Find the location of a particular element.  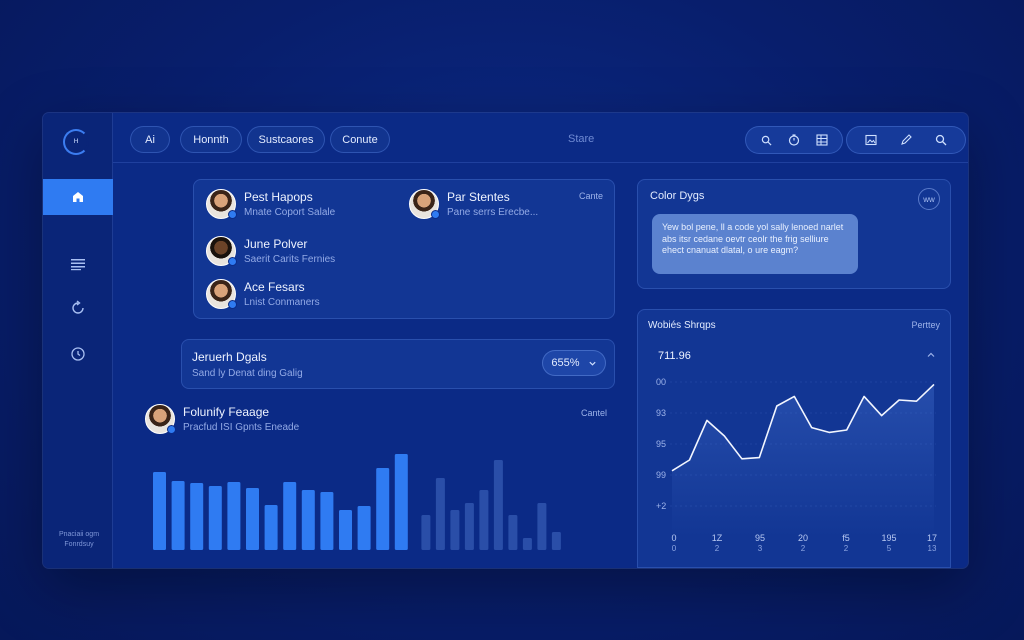

tab-honnth: Honnth is located at coordinates (211, 139).